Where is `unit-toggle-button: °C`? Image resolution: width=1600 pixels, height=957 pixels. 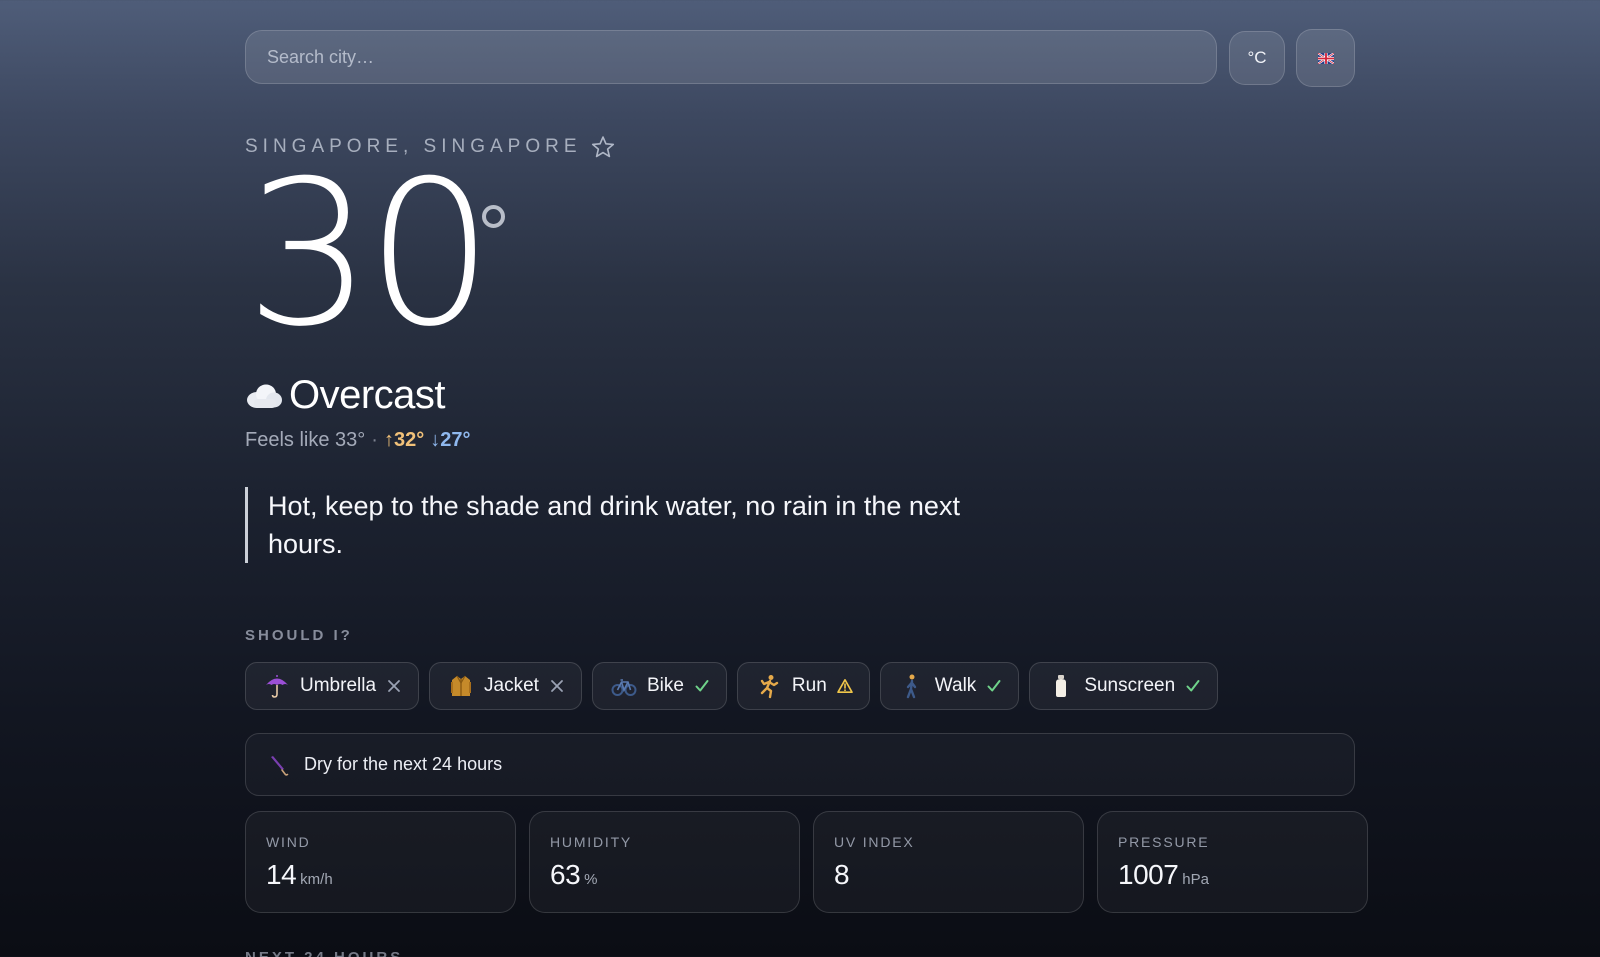
unit-toggle-button: °C is located at coordinates (1257, 58).